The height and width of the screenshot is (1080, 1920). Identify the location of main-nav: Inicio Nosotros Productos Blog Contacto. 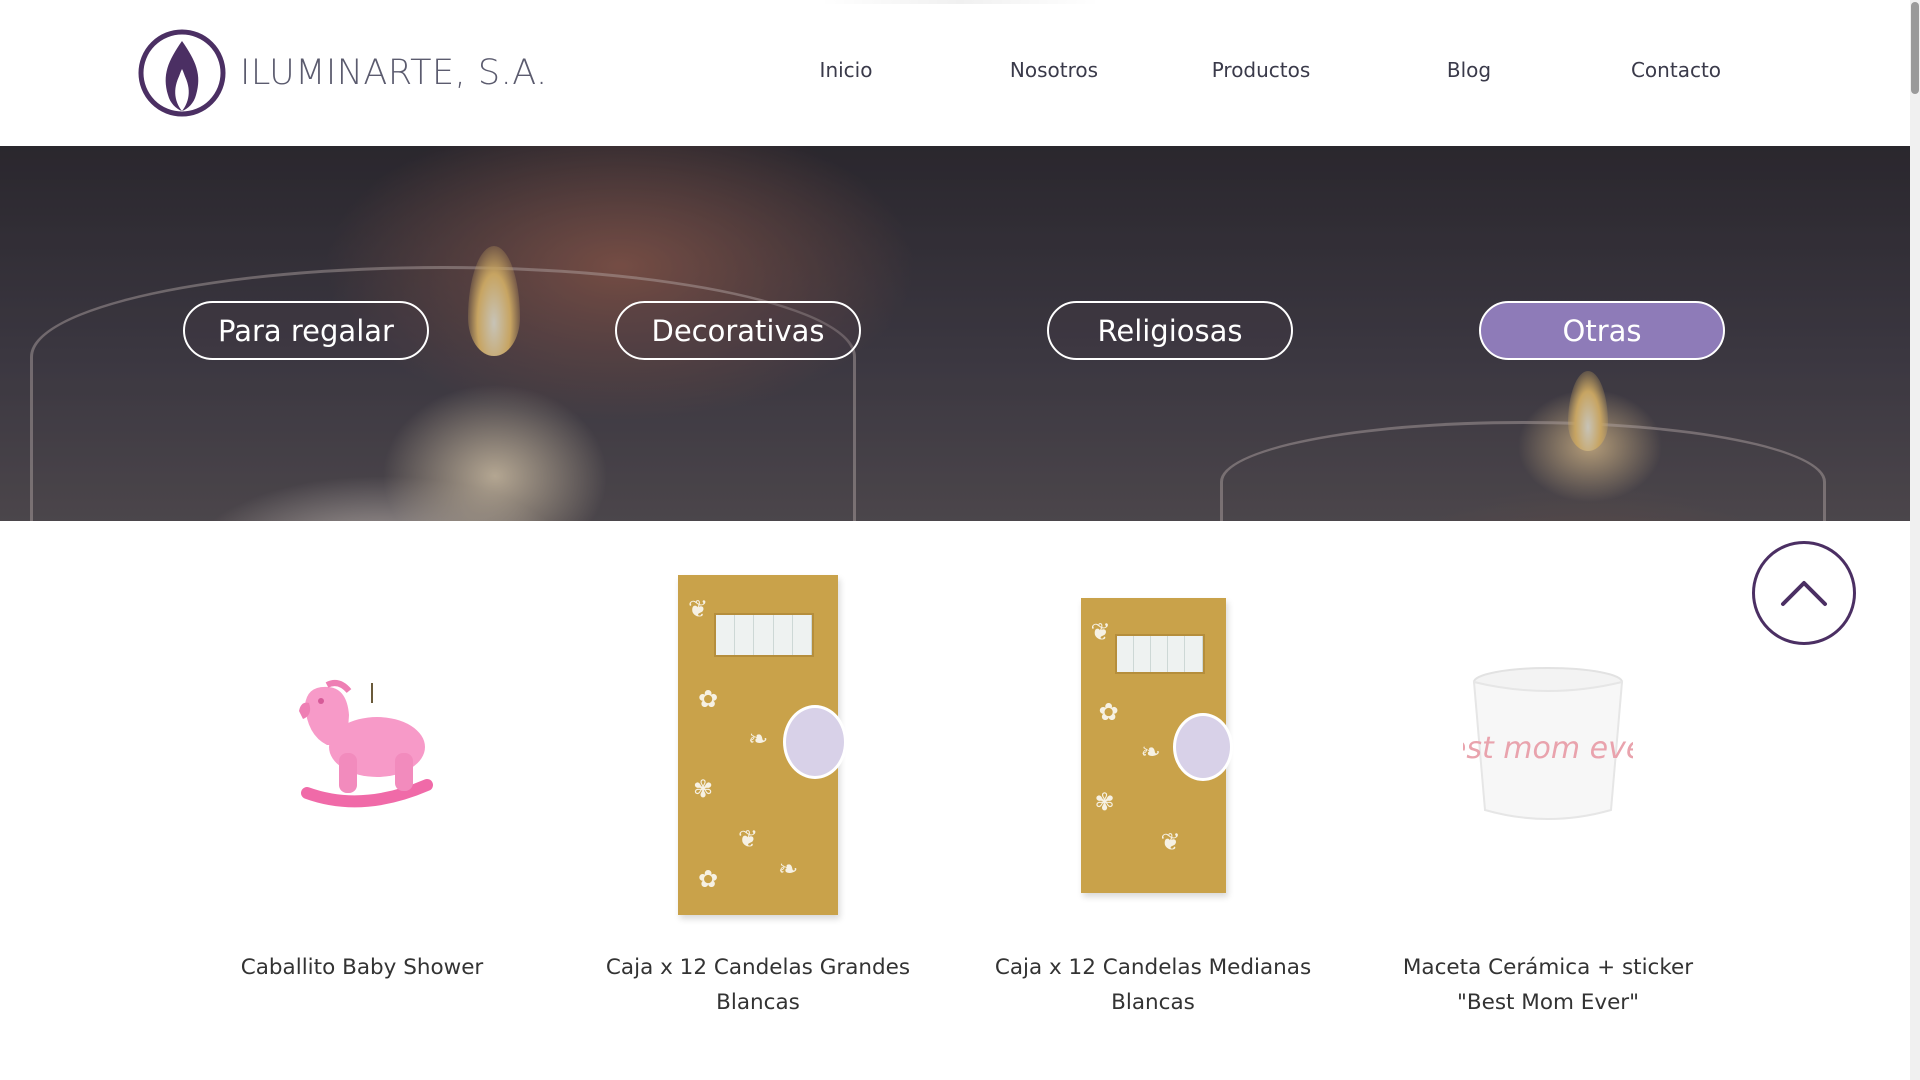
(955, 73).